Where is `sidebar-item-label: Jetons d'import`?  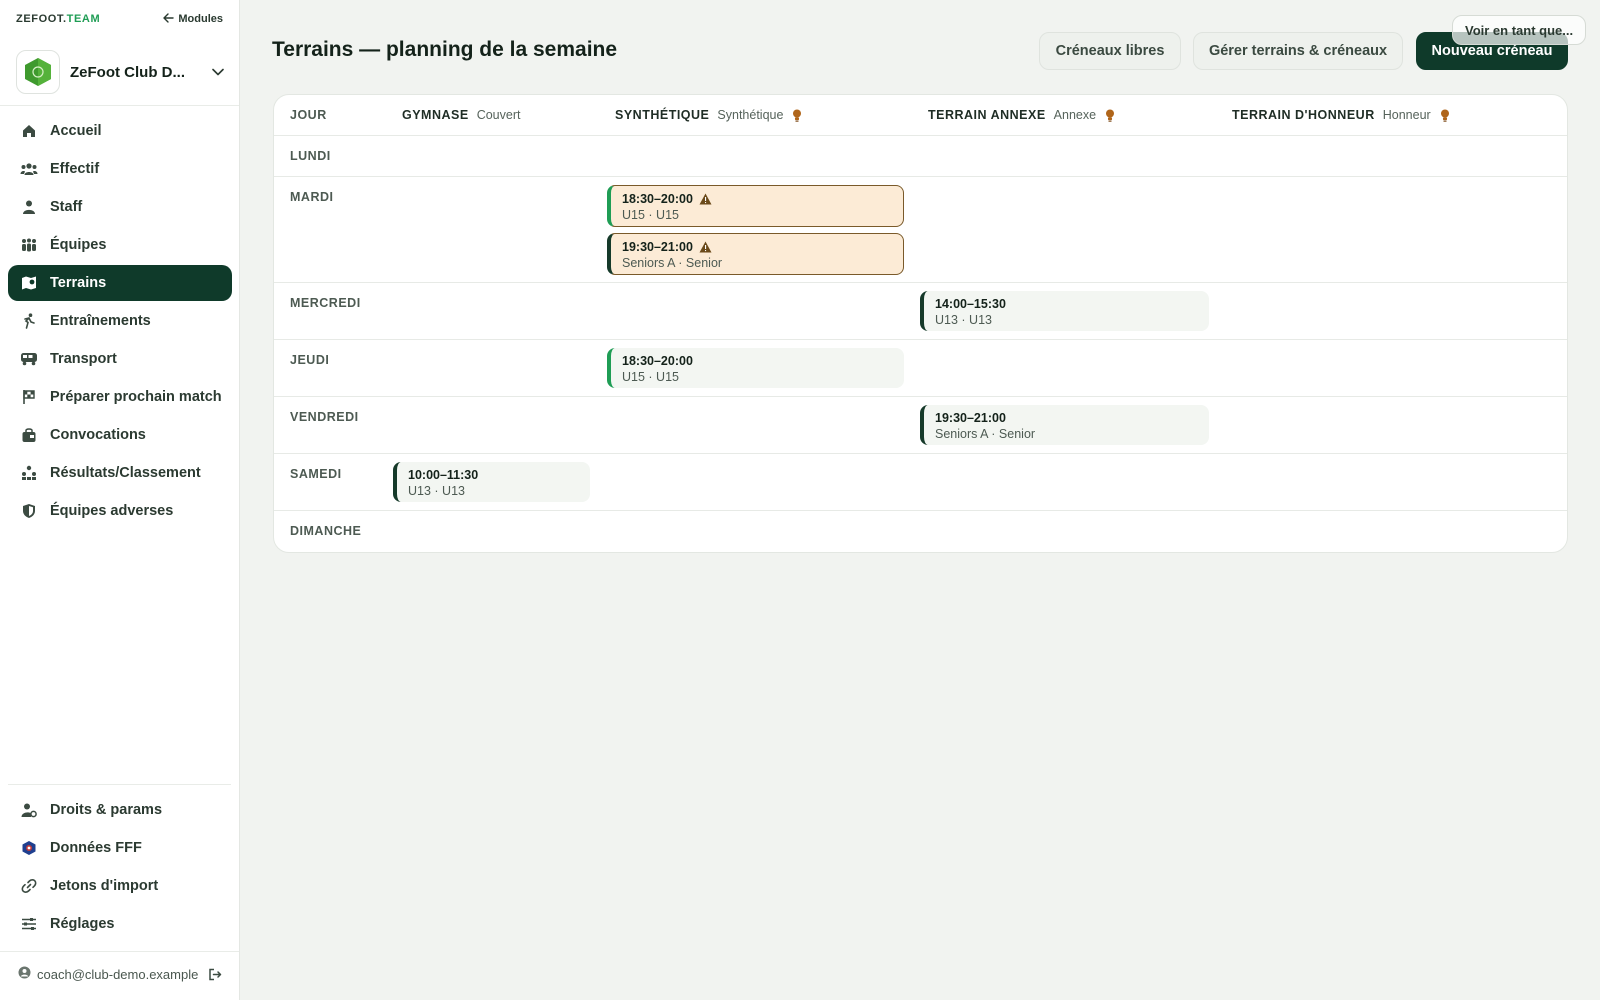
sidebar-item-label: Jetons d'import is located at coordinates (104, 886).